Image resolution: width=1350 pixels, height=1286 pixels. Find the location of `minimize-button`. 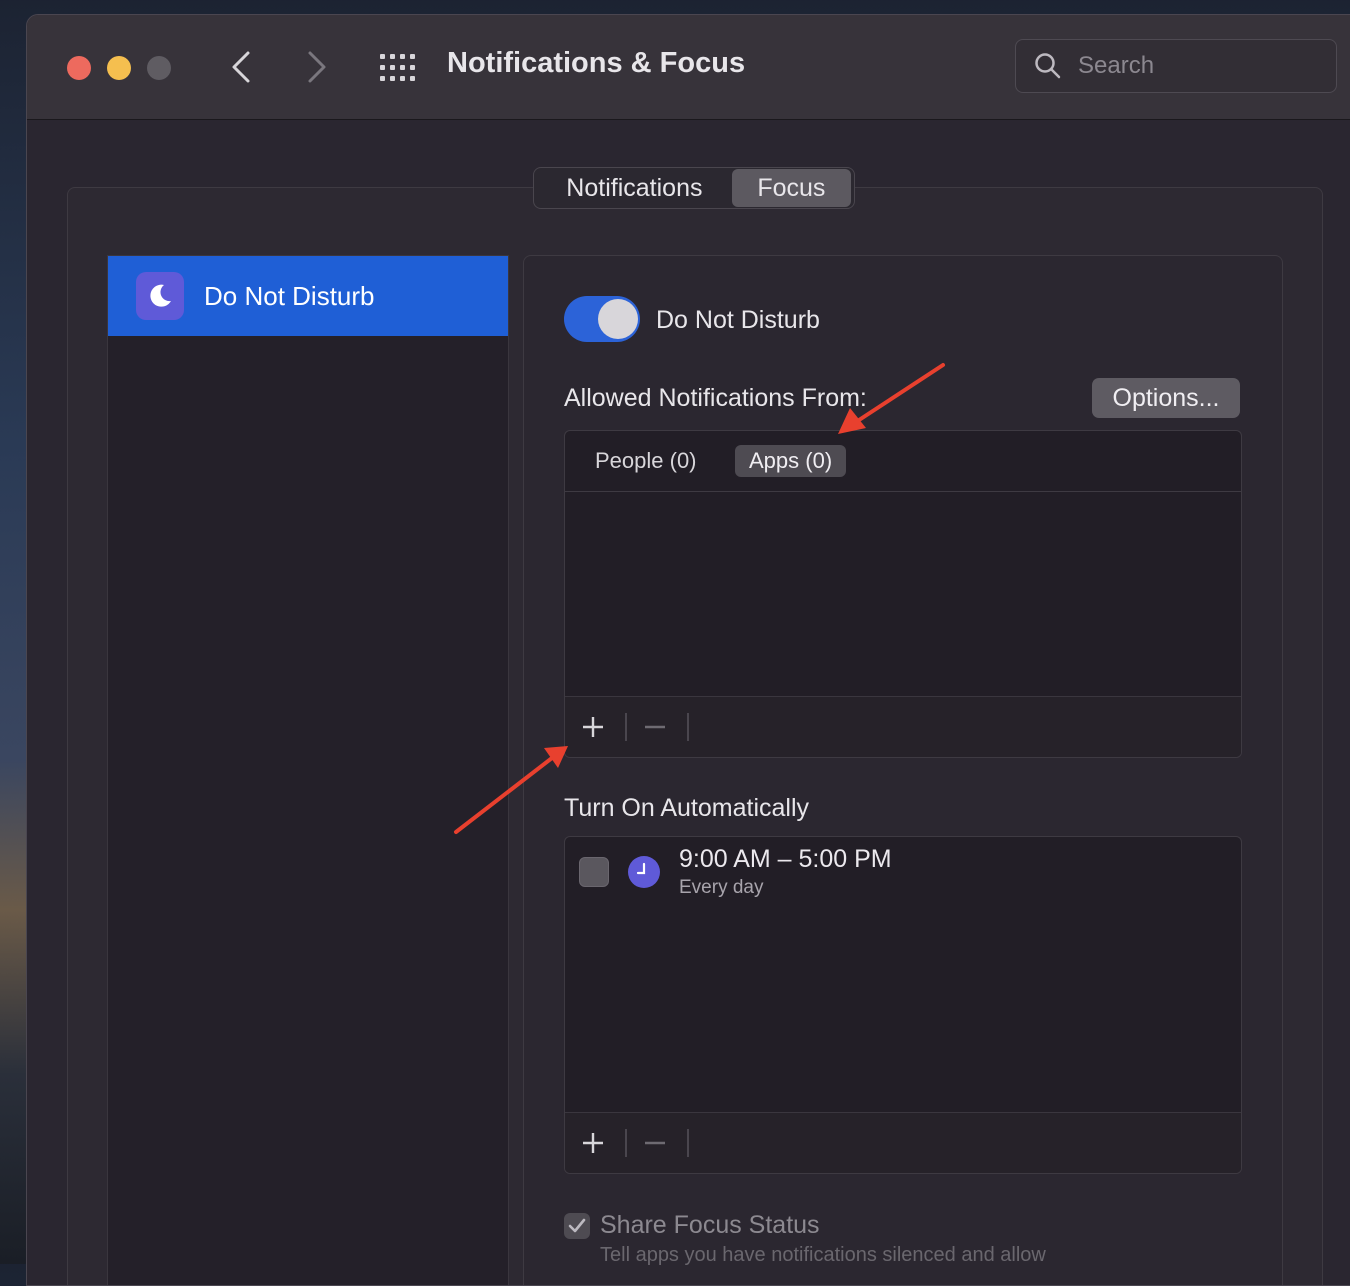

minimize-button is located at coordinates (119, 68).